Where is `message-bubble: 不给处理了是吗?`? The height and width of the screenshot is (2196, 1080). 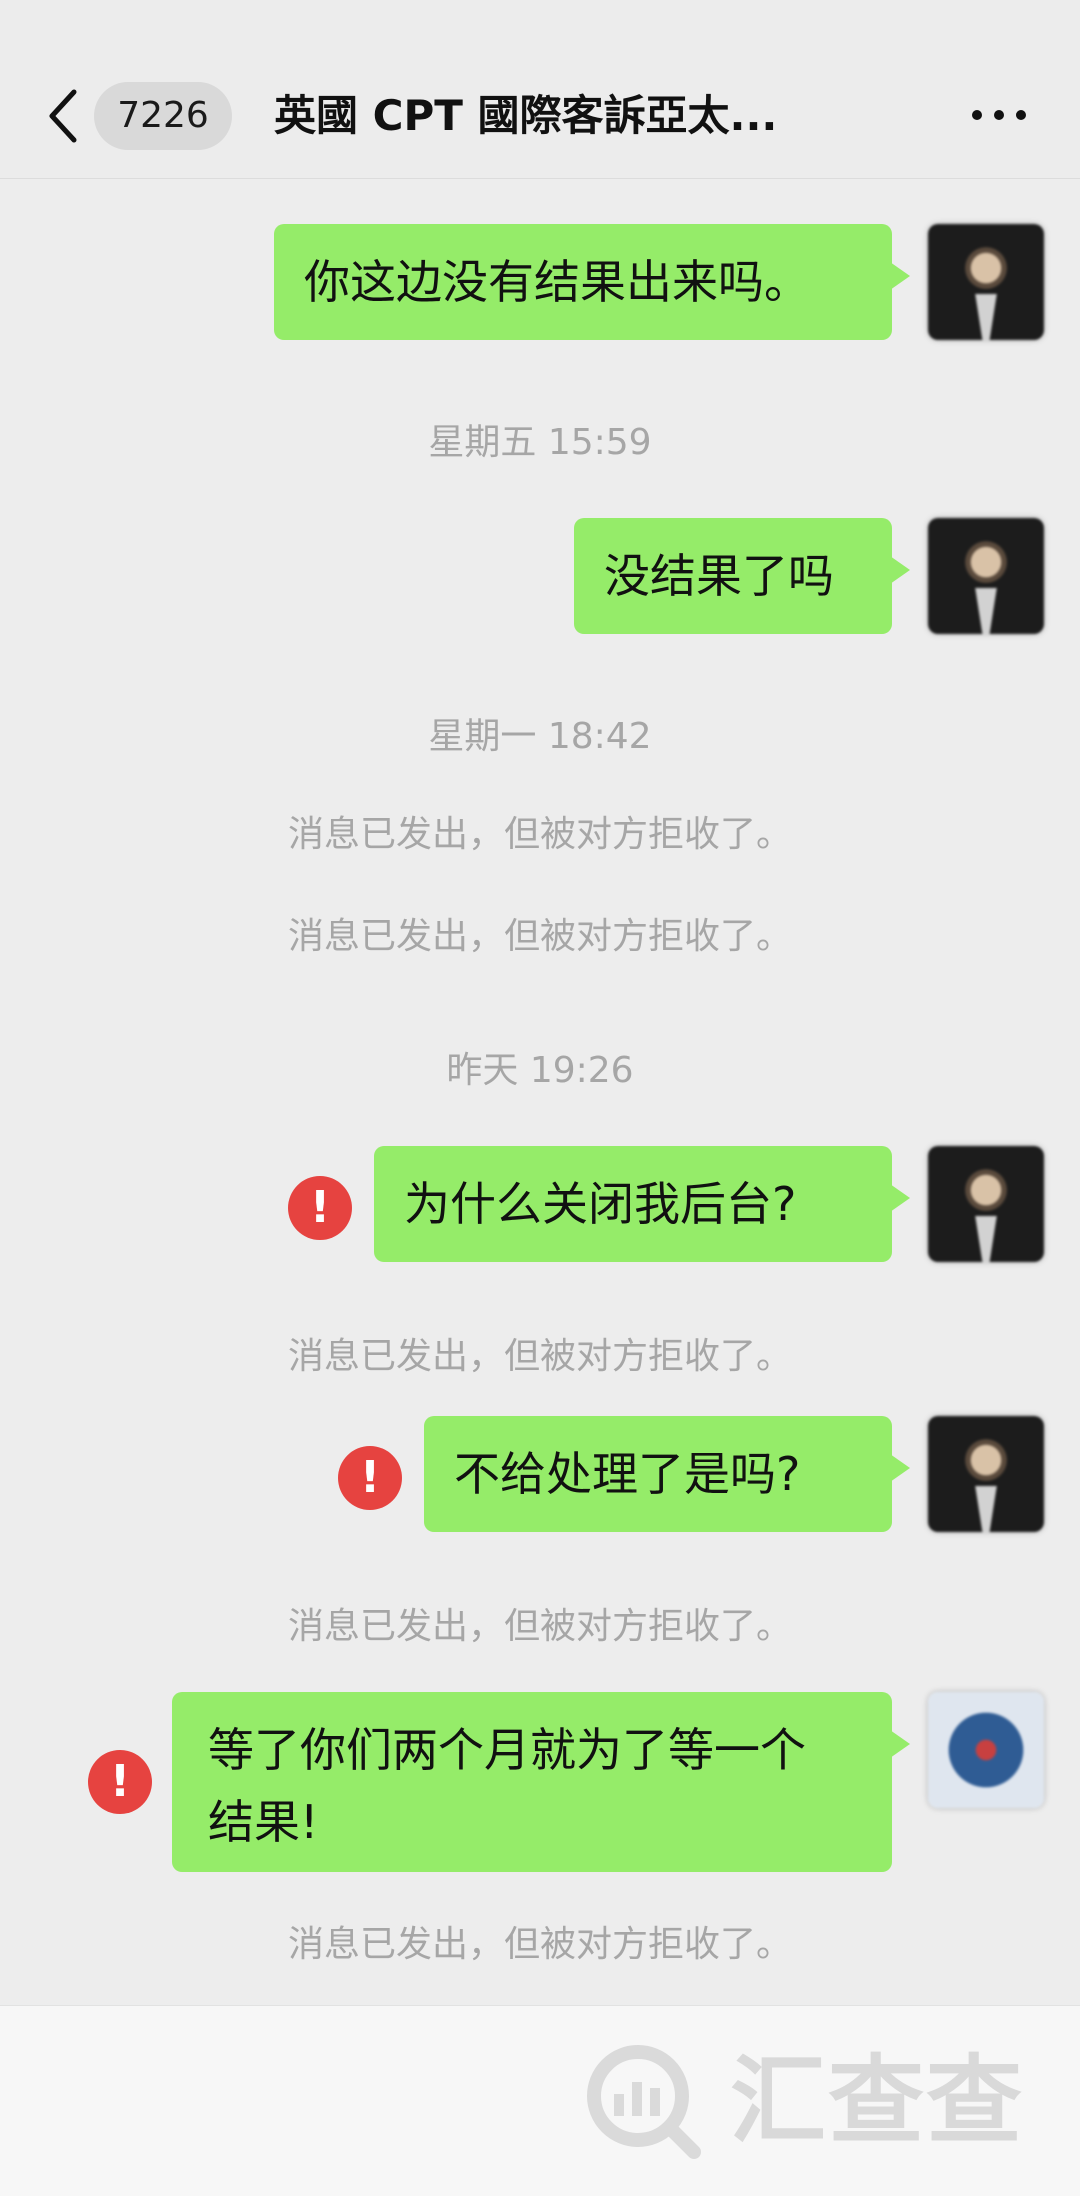
message-bubble: 不给处理了是吗? is located at coordinates (667, 1474).